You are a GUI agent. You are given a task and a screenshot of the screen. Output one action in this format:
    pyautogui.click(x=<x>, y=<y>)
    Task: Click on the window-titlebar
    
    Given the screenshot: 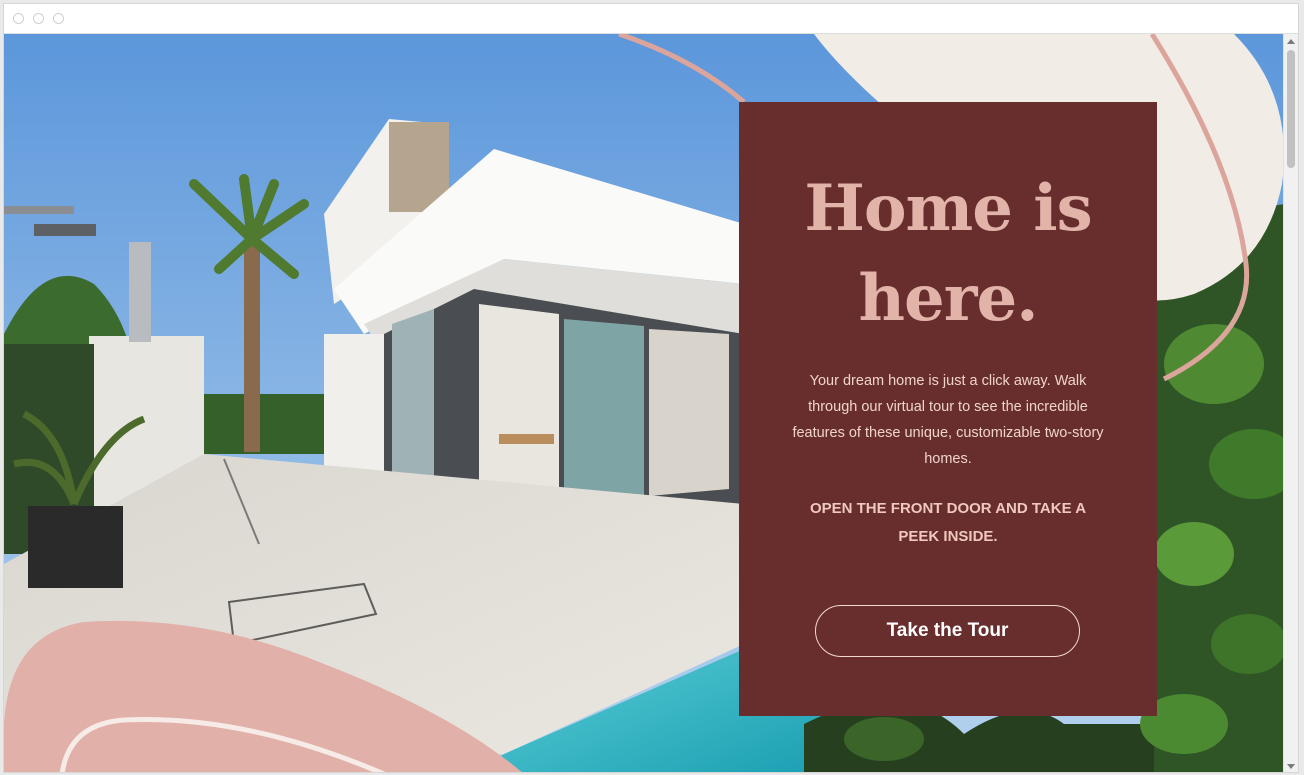 What is the action you would take?
    pyautogui.click(x=651, y=19)
    